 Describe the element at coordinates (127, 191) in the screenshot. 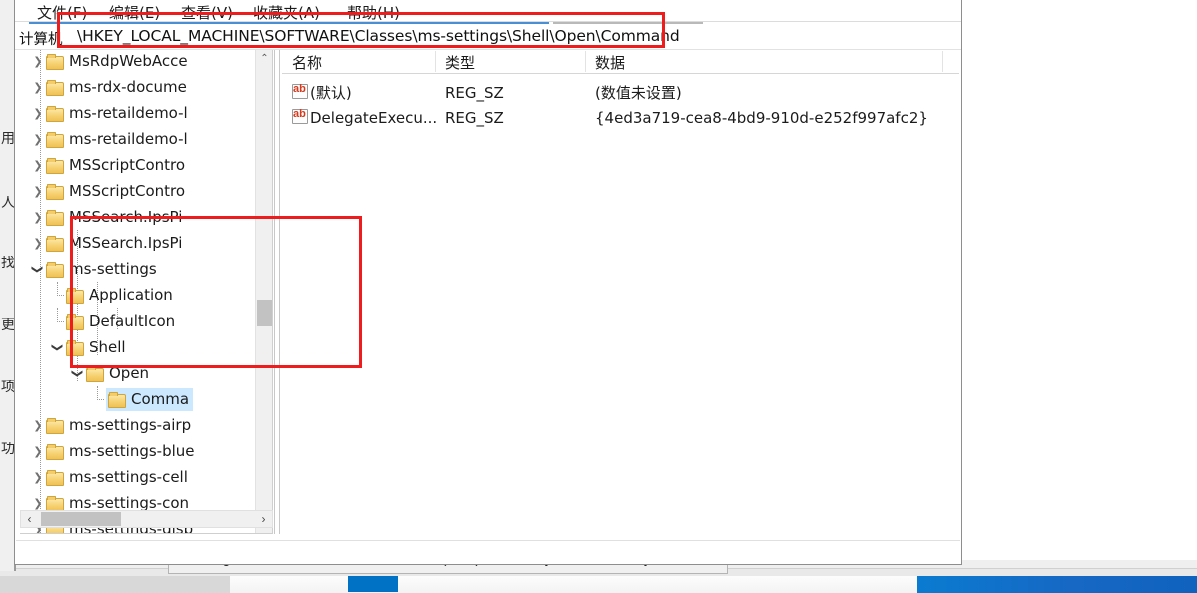

I see `tree-item-label: MSScriptContro` at that location.